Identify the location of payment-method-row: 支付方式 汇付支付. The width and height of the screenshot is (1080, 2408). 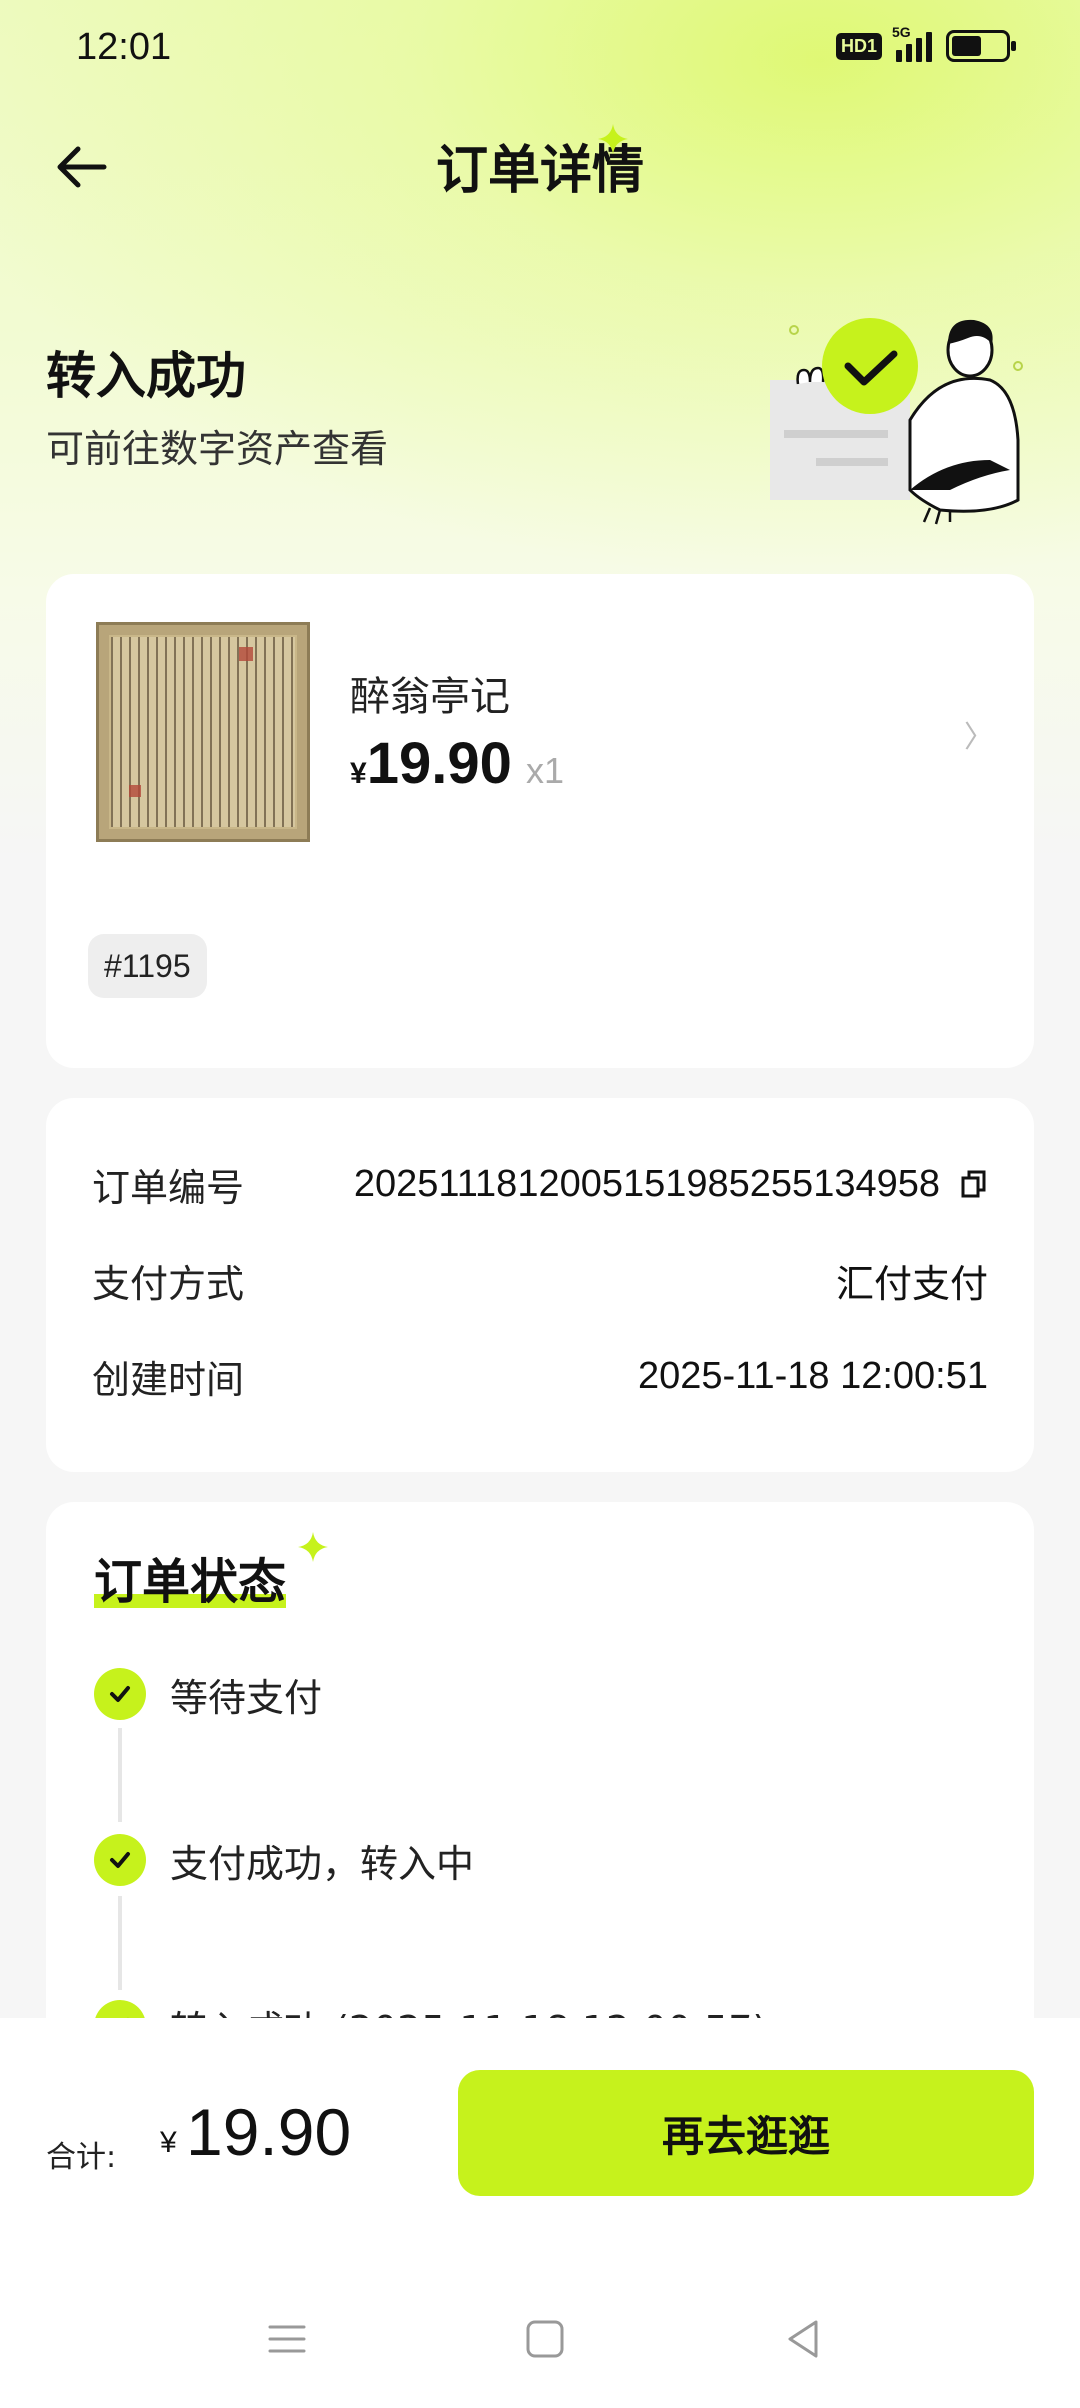
(540, 1280).